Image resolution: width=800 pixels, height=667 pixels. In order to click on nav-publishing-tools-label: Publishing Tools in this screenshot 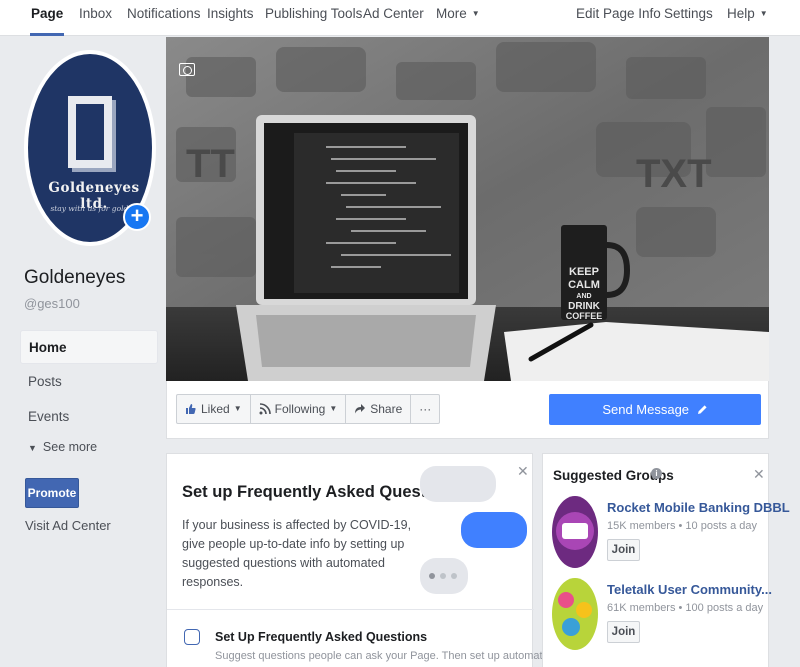, I will do `click(314, 13)`.